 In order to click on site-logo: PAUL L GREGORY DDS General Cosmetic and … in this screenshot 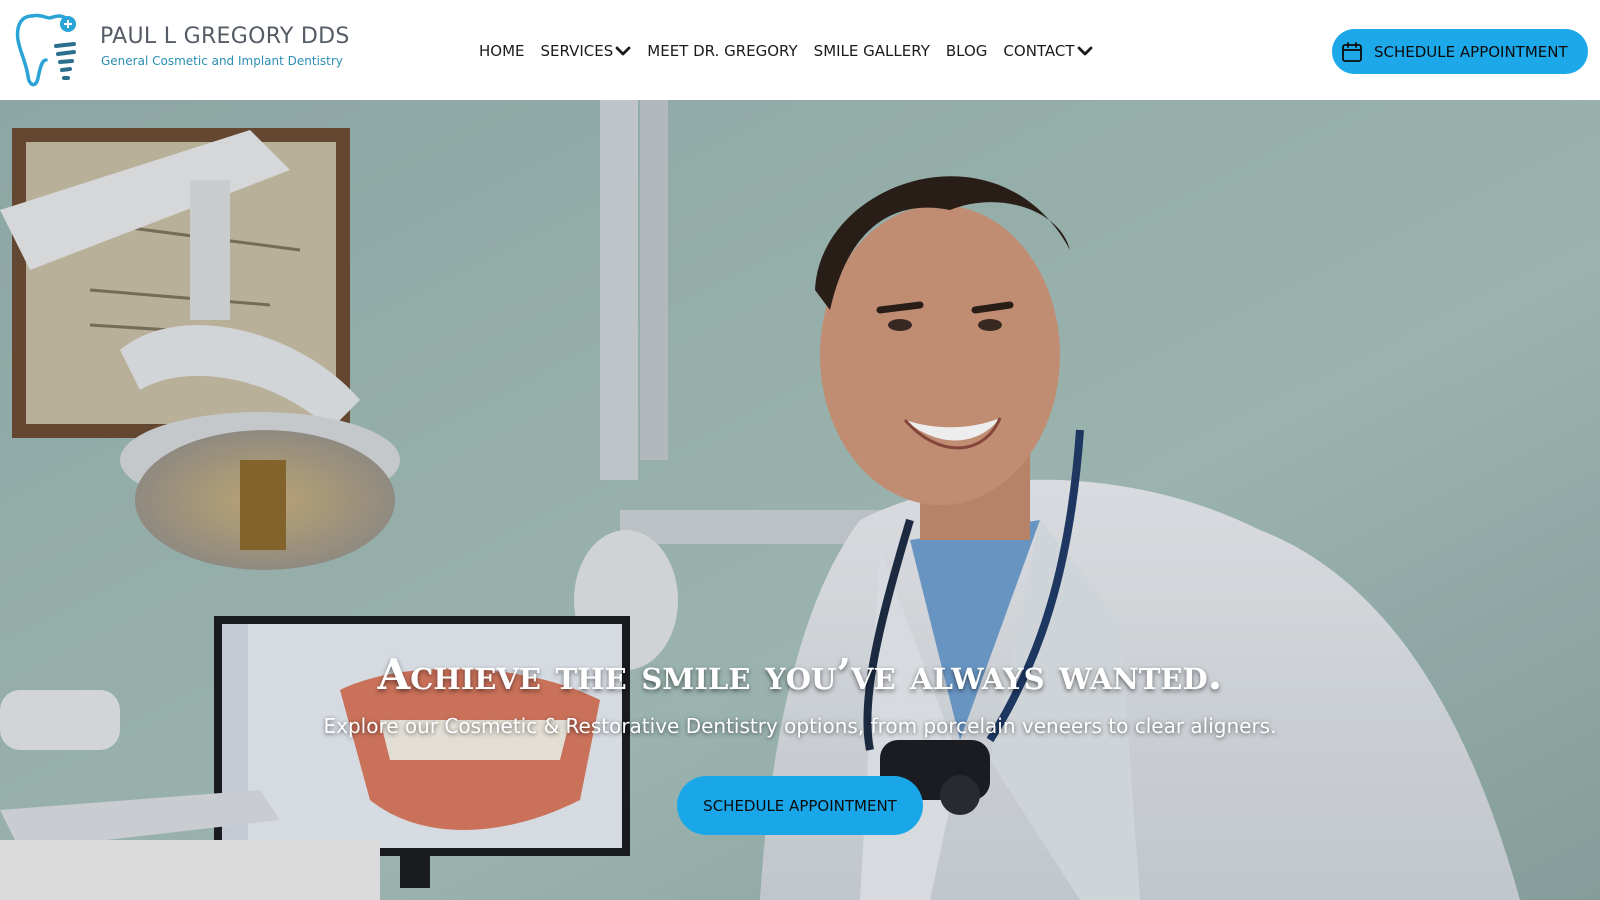, I will do `click(182, 50)`.